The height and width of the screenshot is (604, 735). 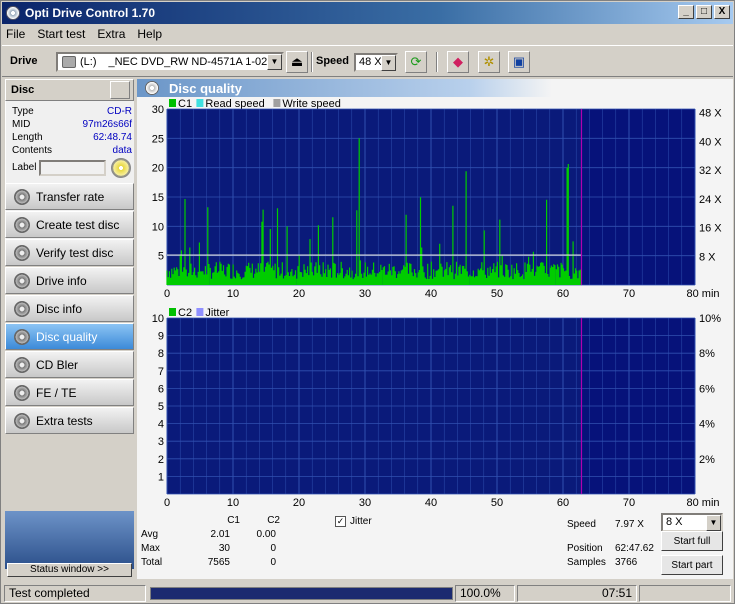 What do you see at coordinates (692, 541) in the screenshot?
I see `start-full-button: Start full` at bounding box center [692, 541].